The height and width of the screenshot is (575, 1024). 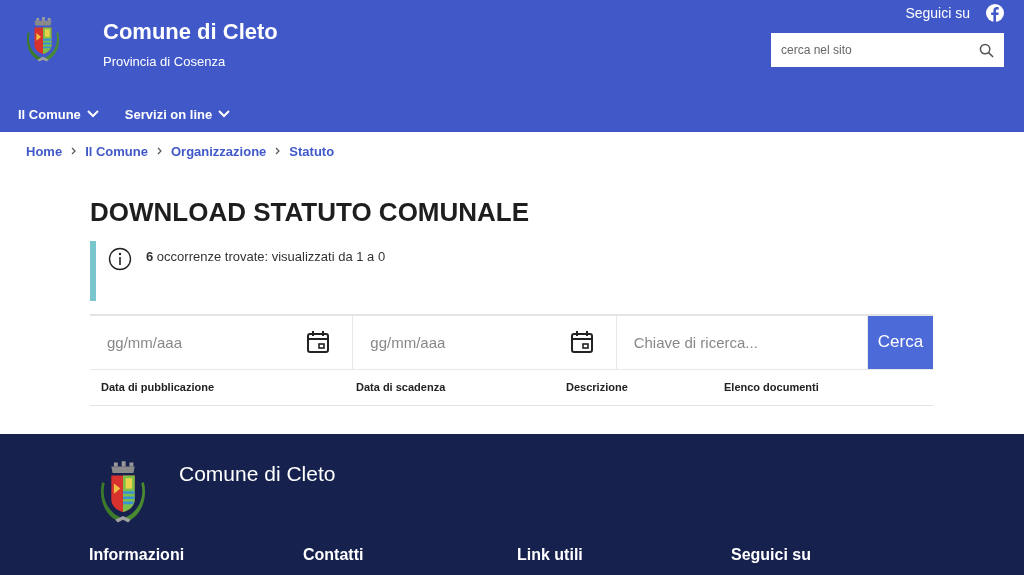 I want to click on nav-menu-item: Servizi on line, so click(x=177, y=114).